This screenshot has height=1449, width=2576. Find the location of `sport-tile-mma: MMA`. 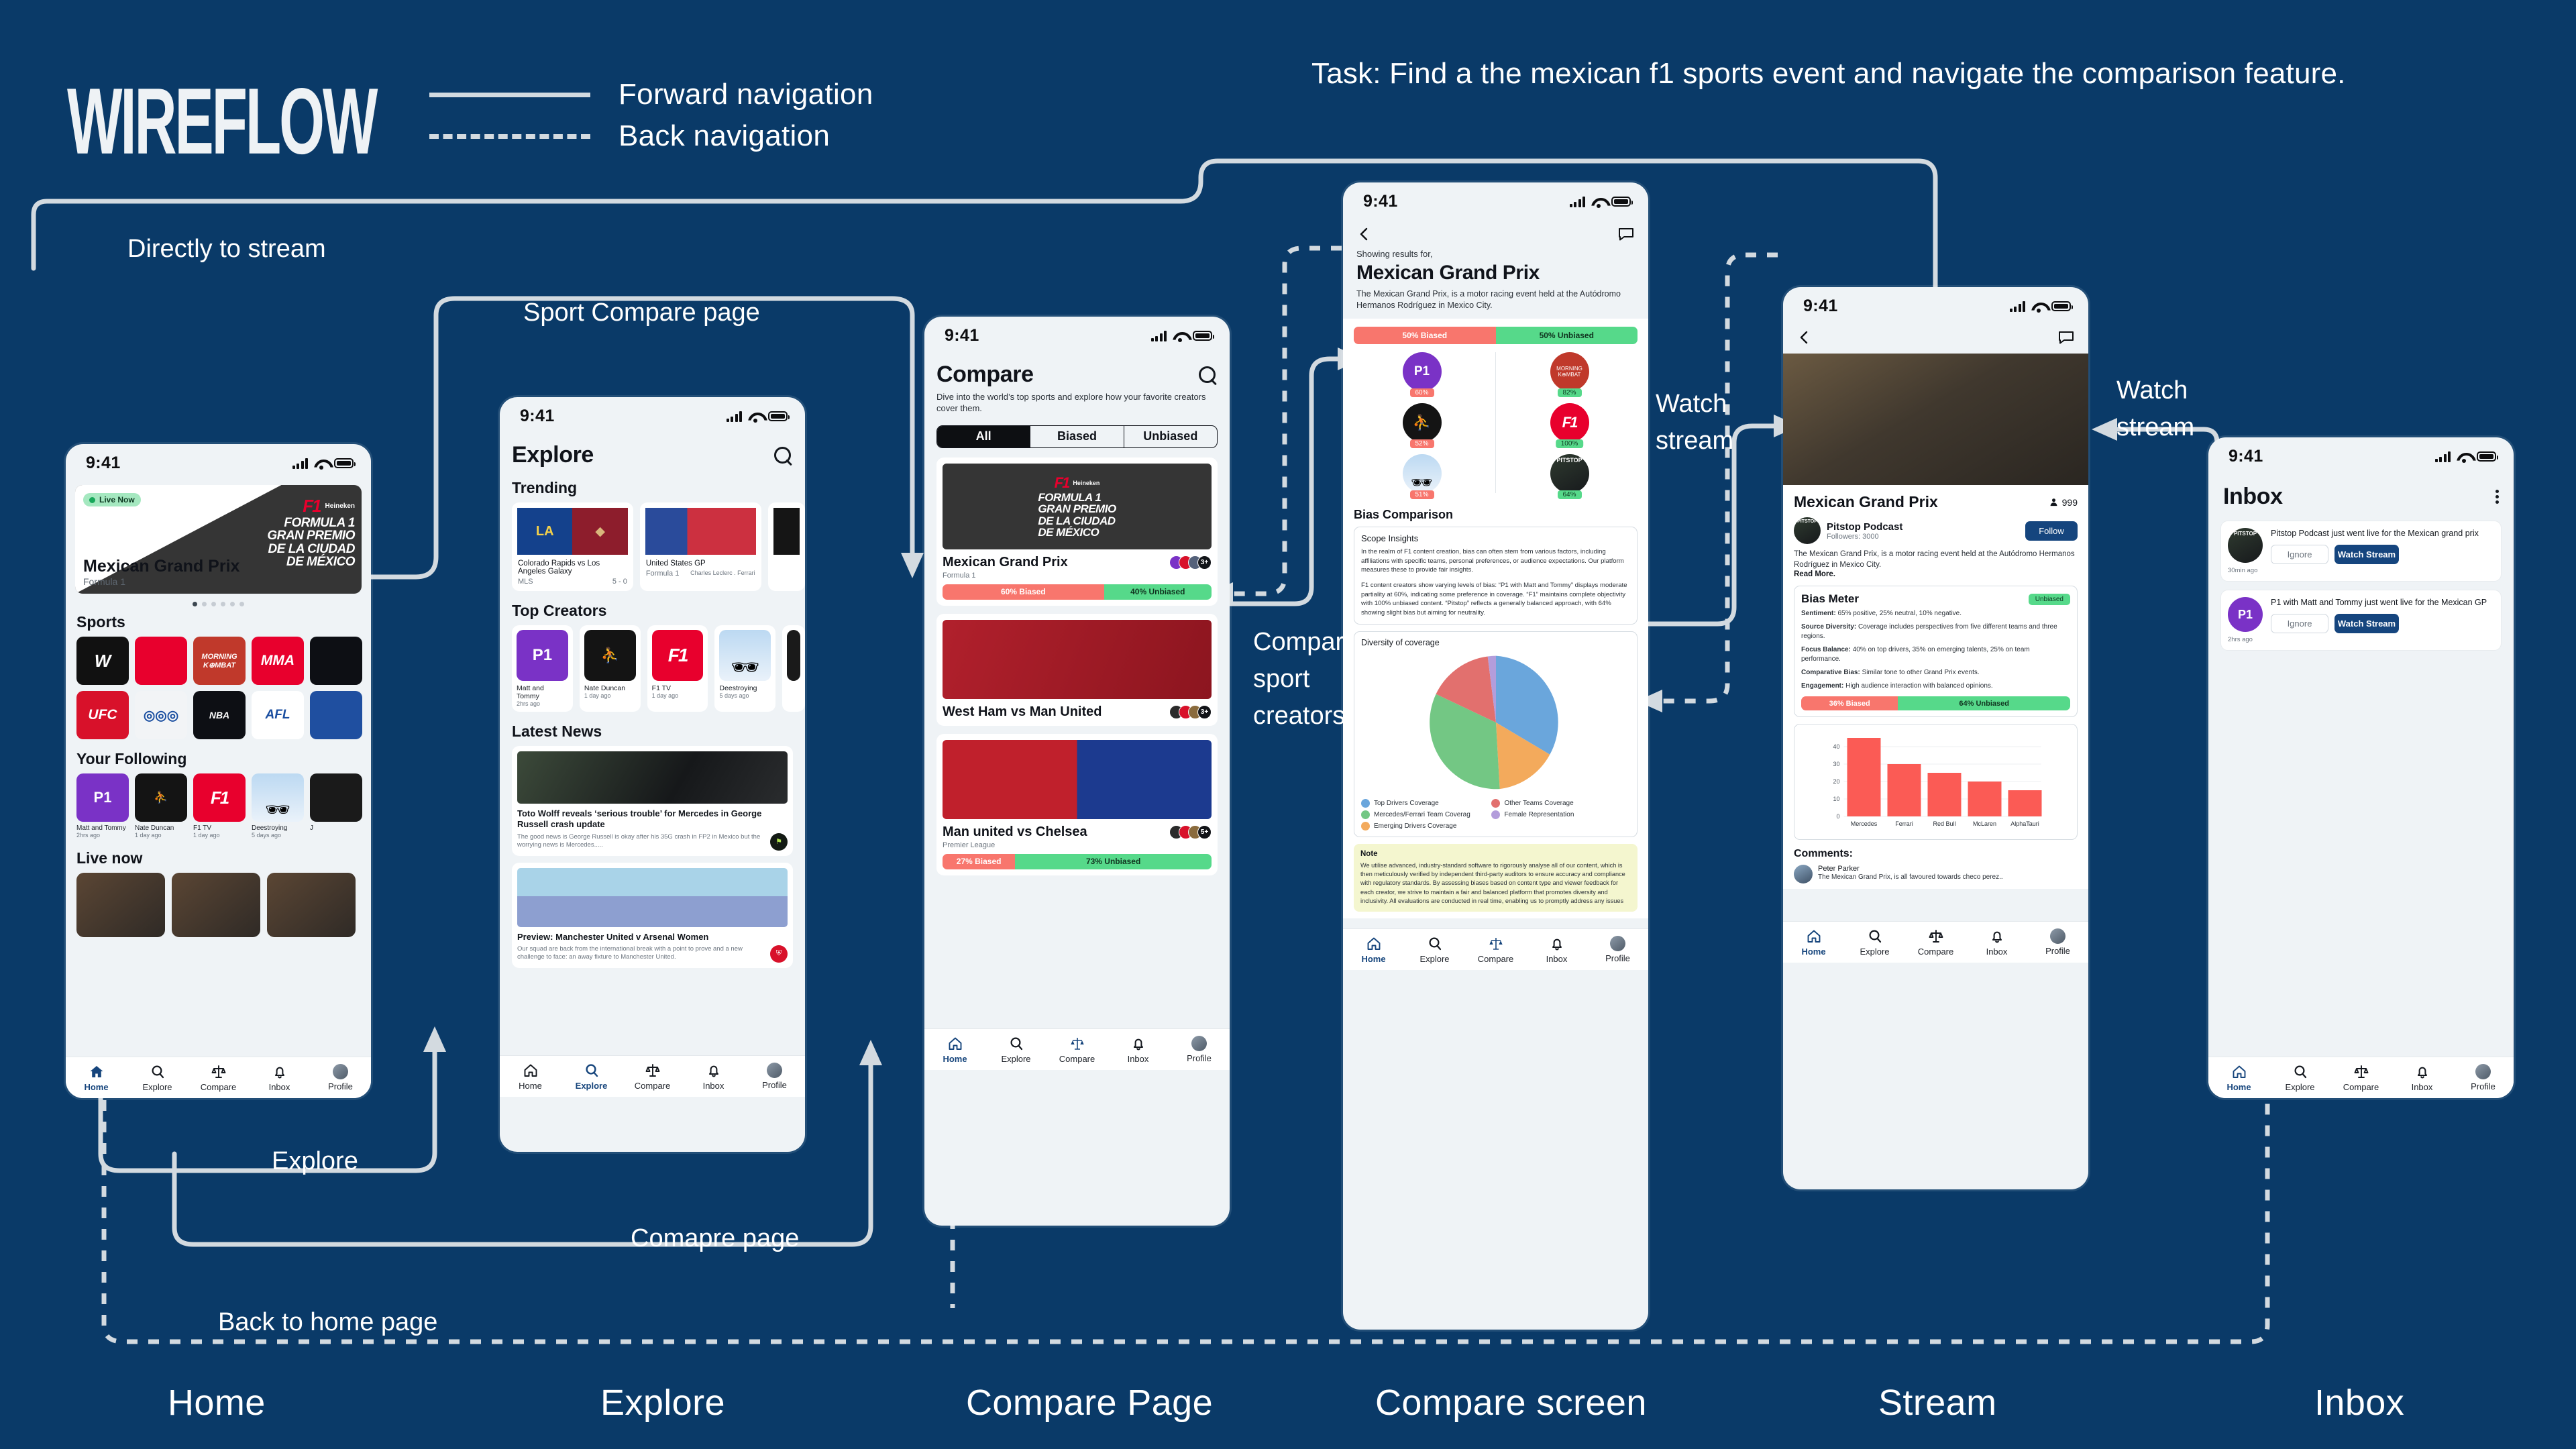

sport-tile-mma: MMA is located at coordinates (278, 661).